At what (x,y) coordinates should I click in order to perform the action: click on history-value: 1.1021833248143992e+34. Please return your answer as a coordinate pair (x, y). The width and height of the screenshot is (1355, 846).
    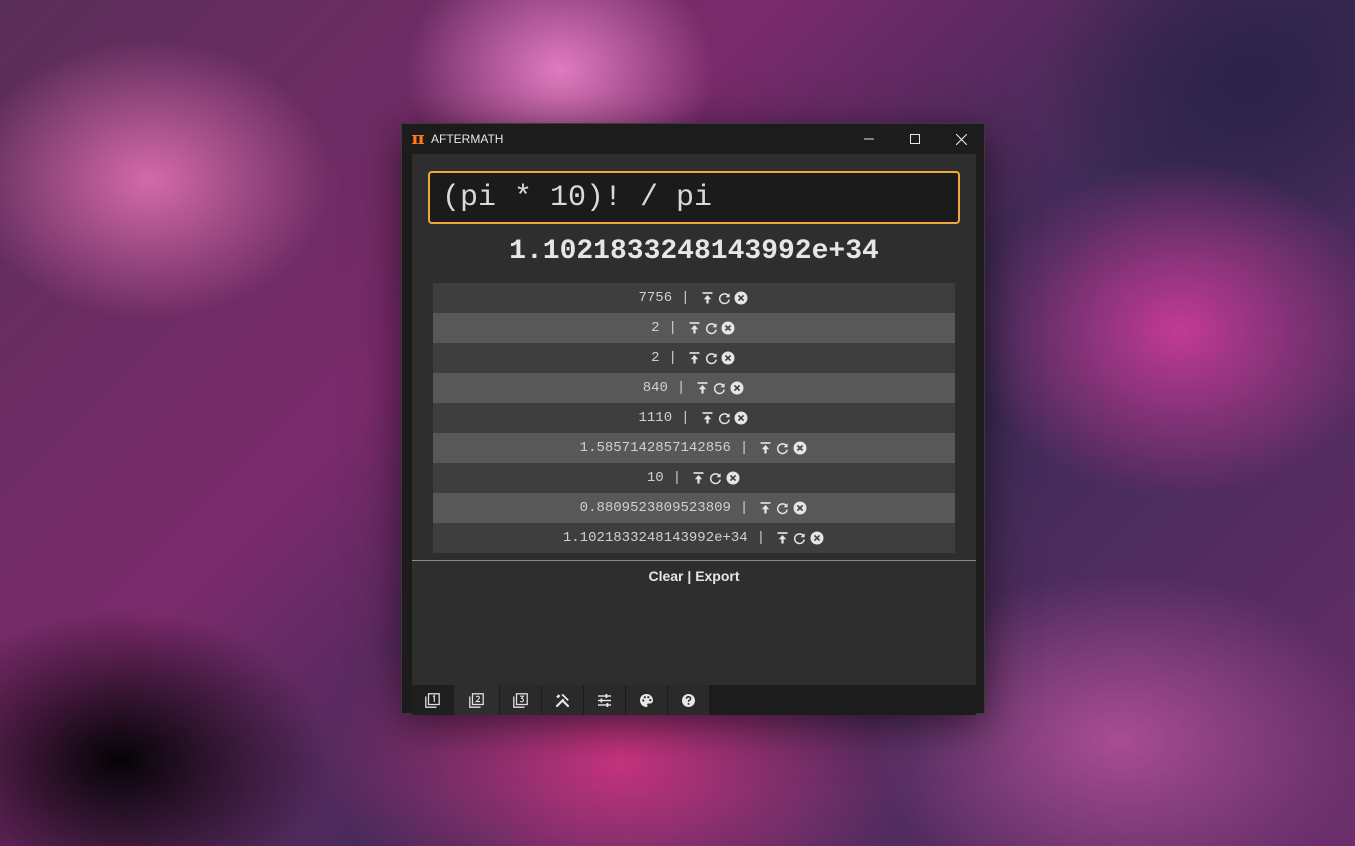
    Looking at the image, I should click on (655, 538).